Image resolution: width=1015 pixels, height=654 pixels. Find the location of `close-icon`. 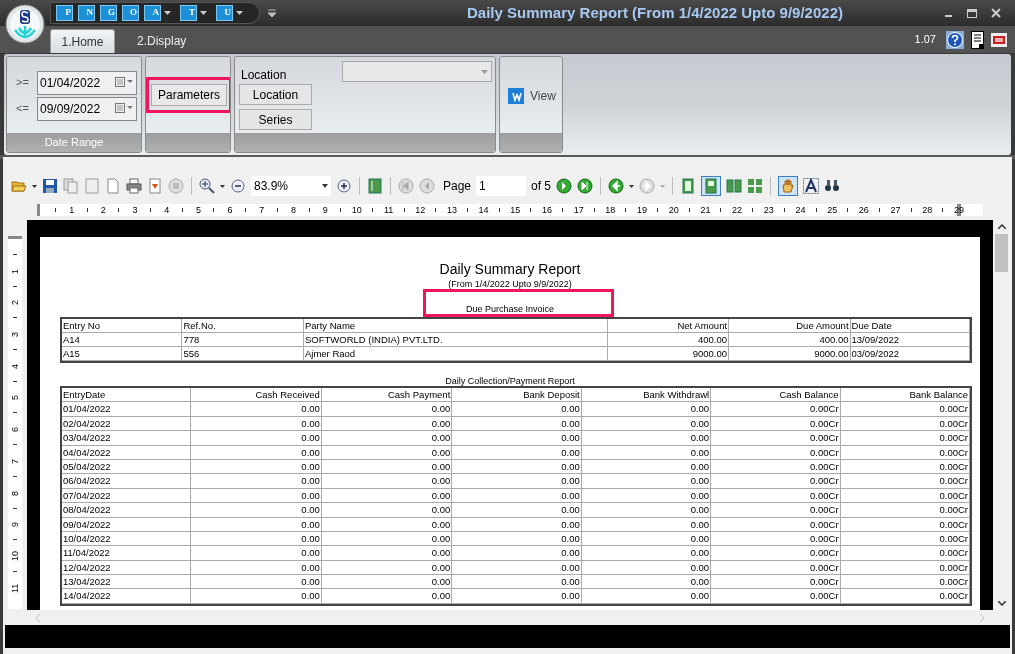

close-icon is located at coordinates (996, 13).